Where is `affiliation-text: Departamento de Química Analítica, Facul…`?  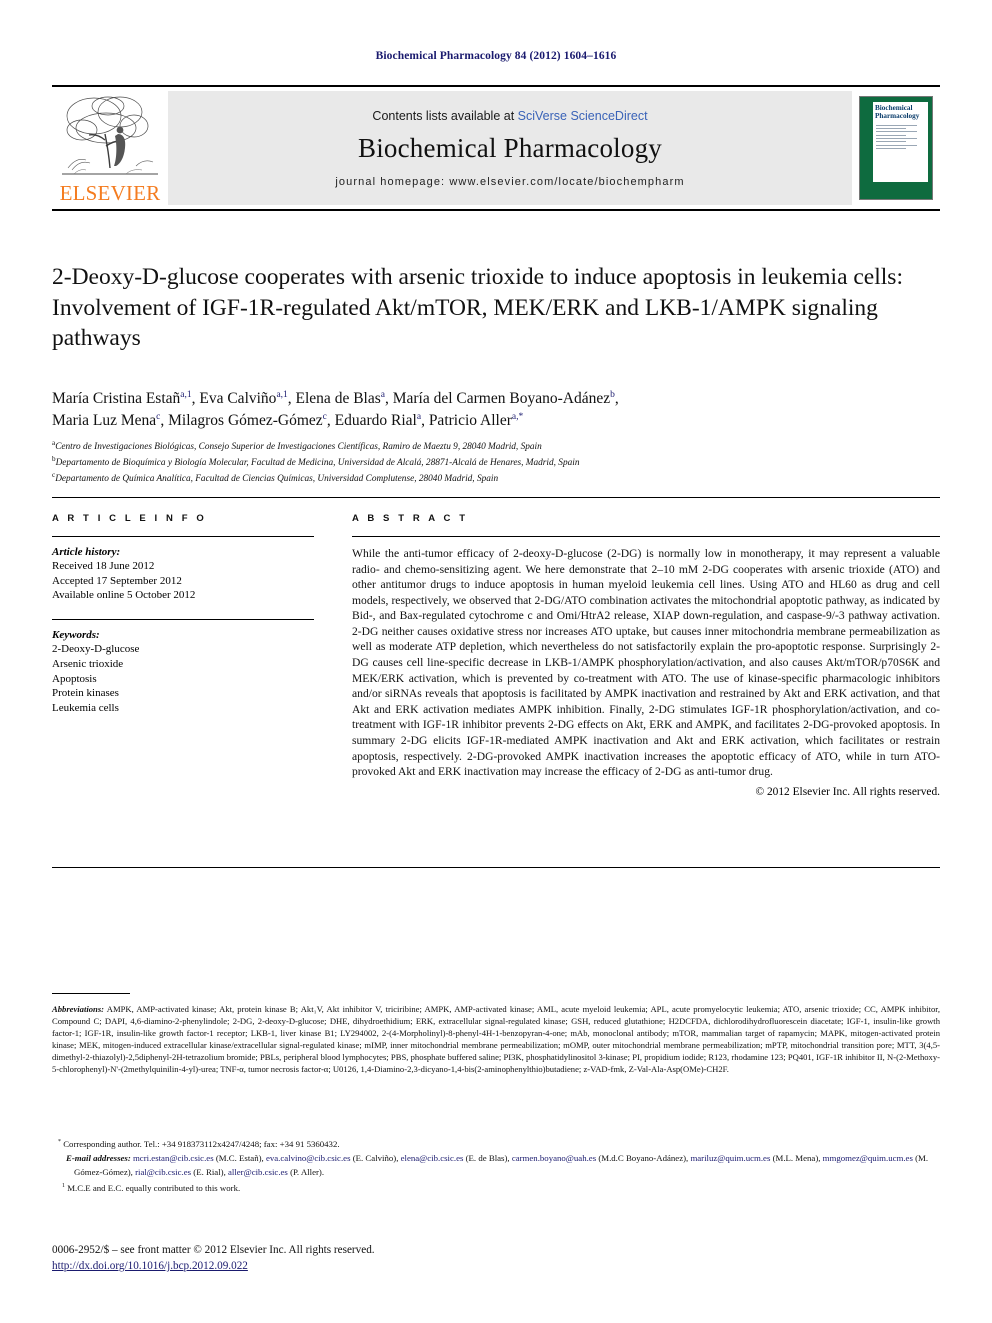
affiliation-text: Departamento de Química Analítica, Facul… is located at coordinates (277, 479).